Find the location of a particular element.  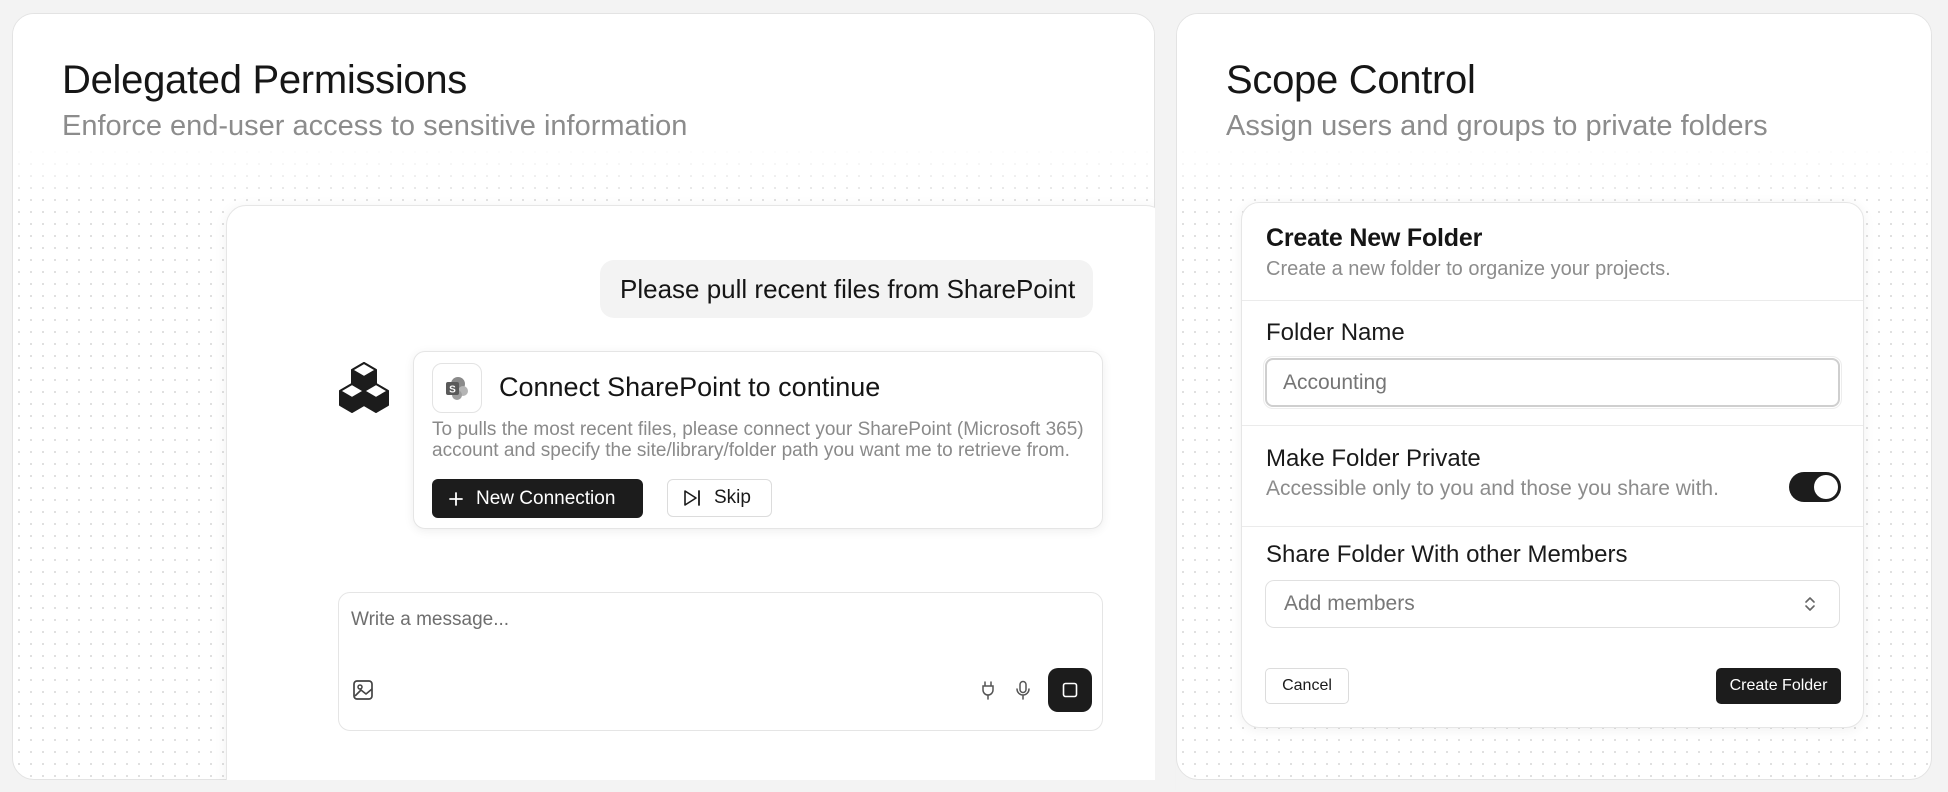

microphone-icon is located at coordinates (1023, 690).